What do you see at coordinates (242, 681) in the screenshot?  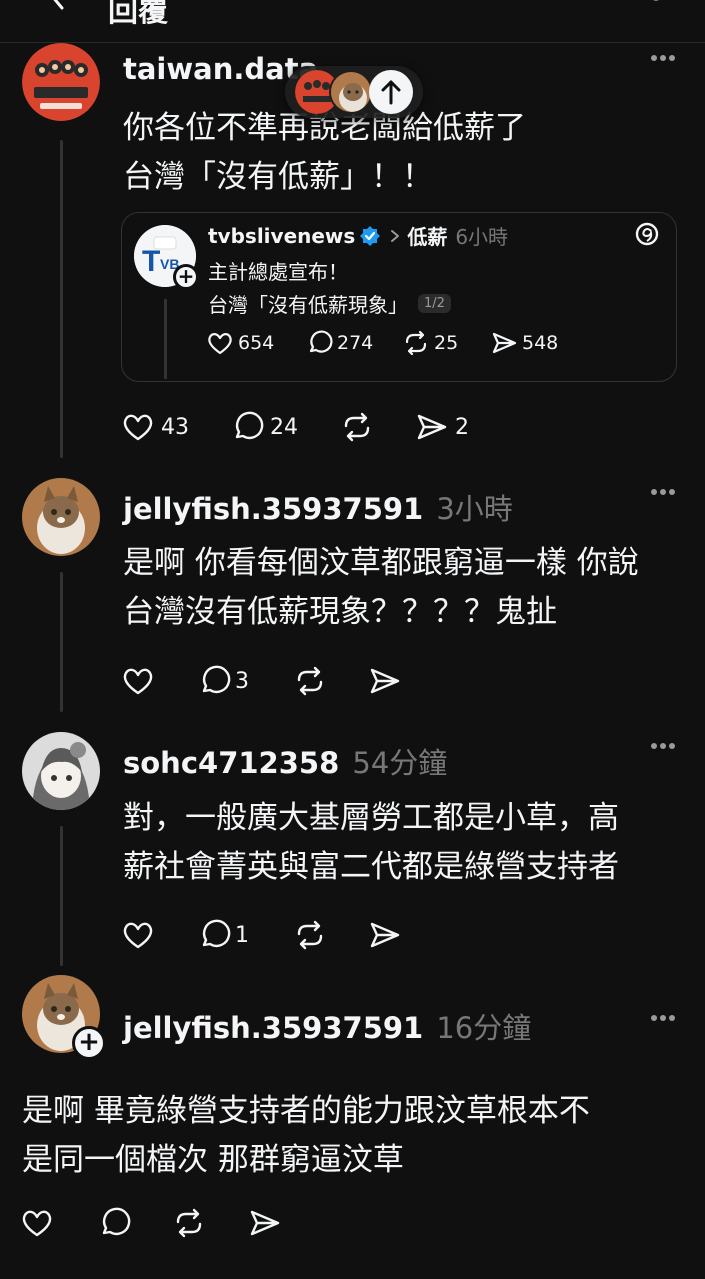 I see `reply-count: 3` at bounding box center [242, 681].